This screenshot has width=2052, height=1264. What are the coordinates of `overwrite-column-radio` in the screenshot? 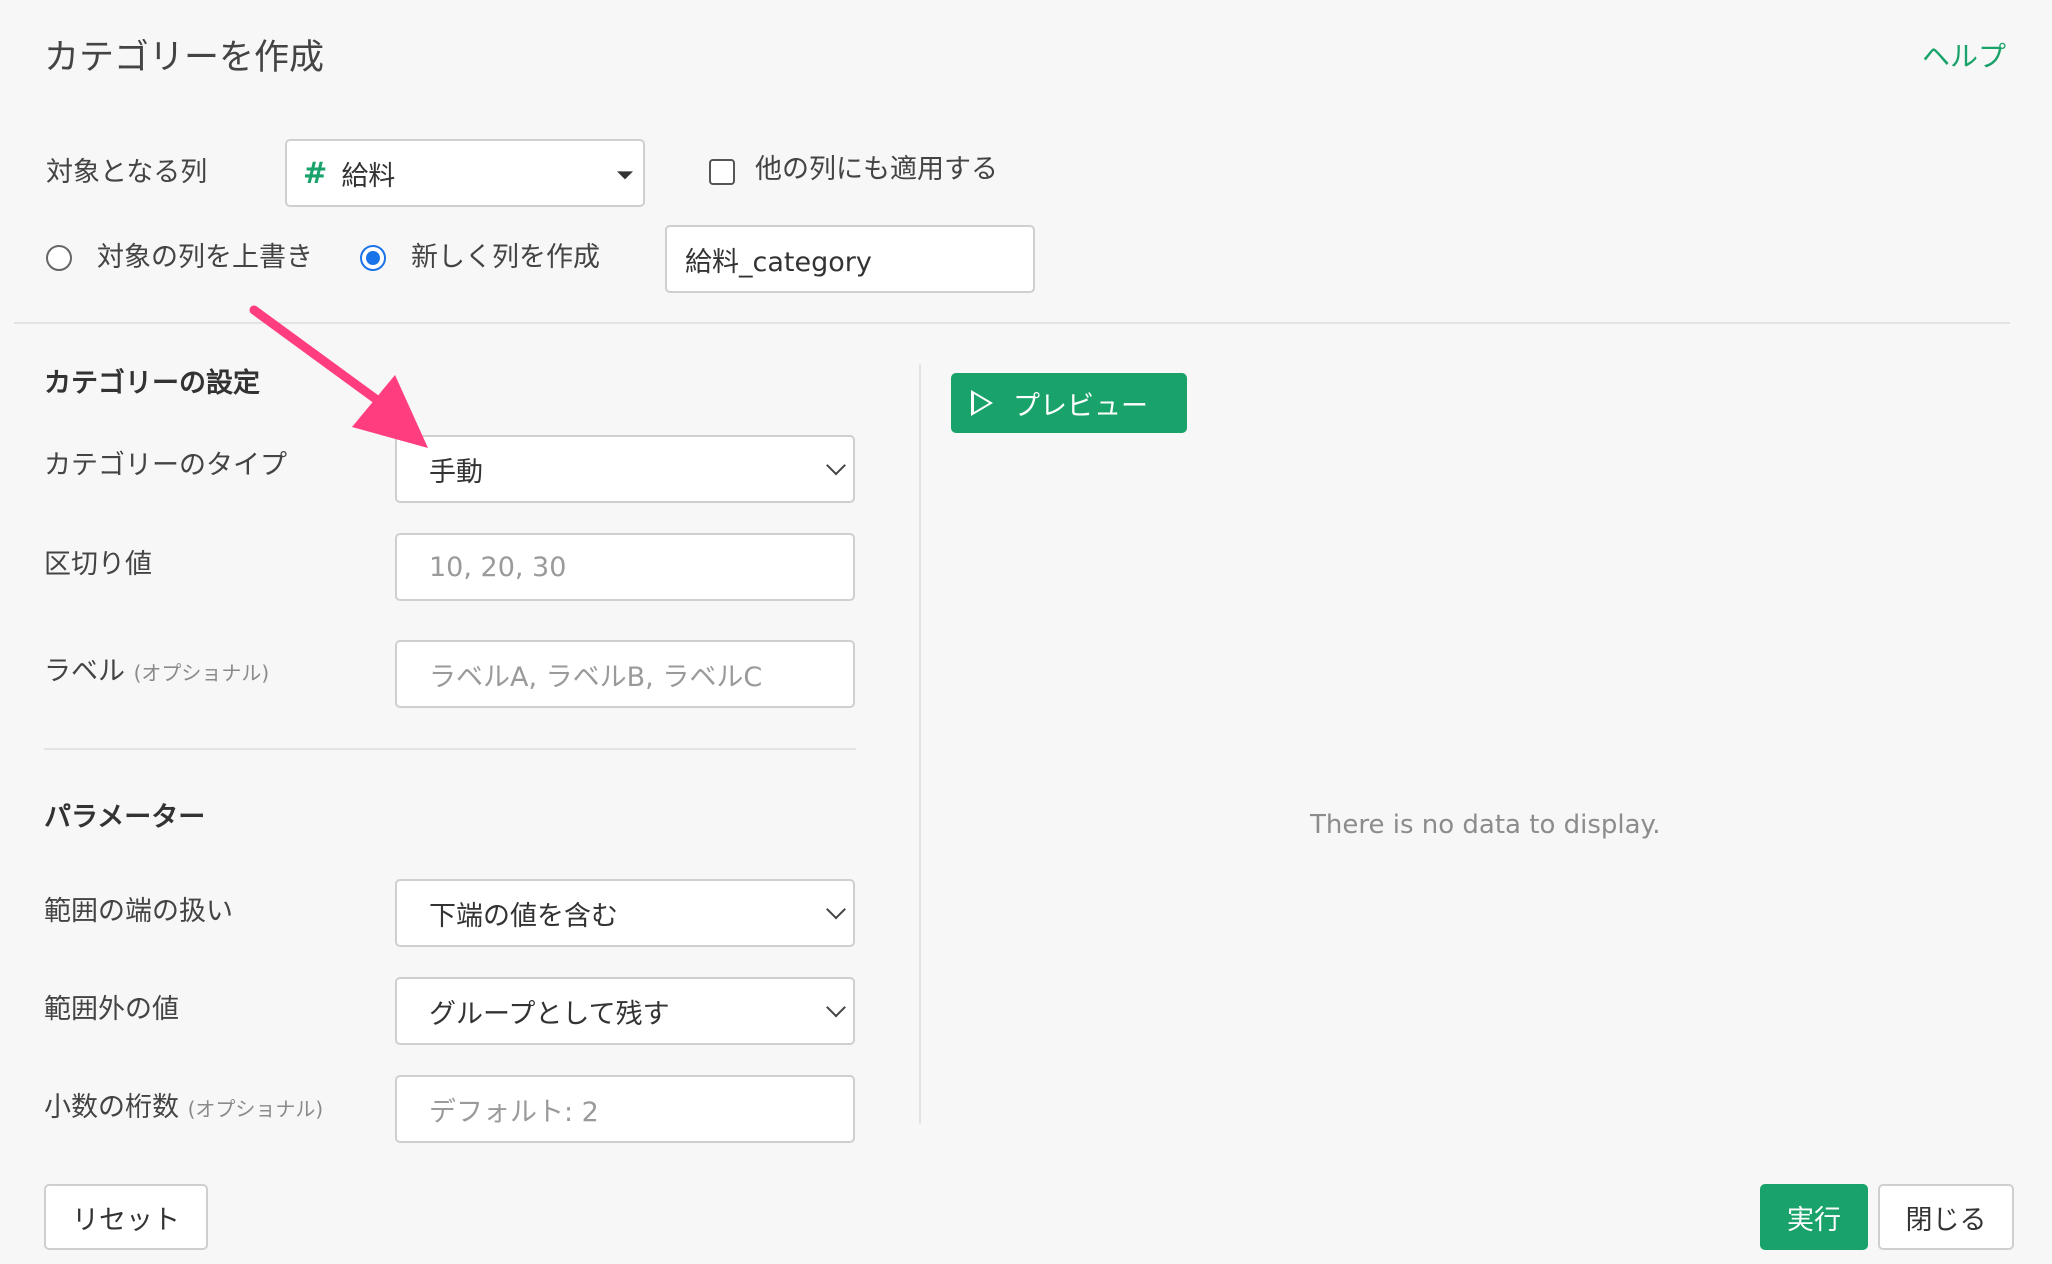 It's located at (59, 258).